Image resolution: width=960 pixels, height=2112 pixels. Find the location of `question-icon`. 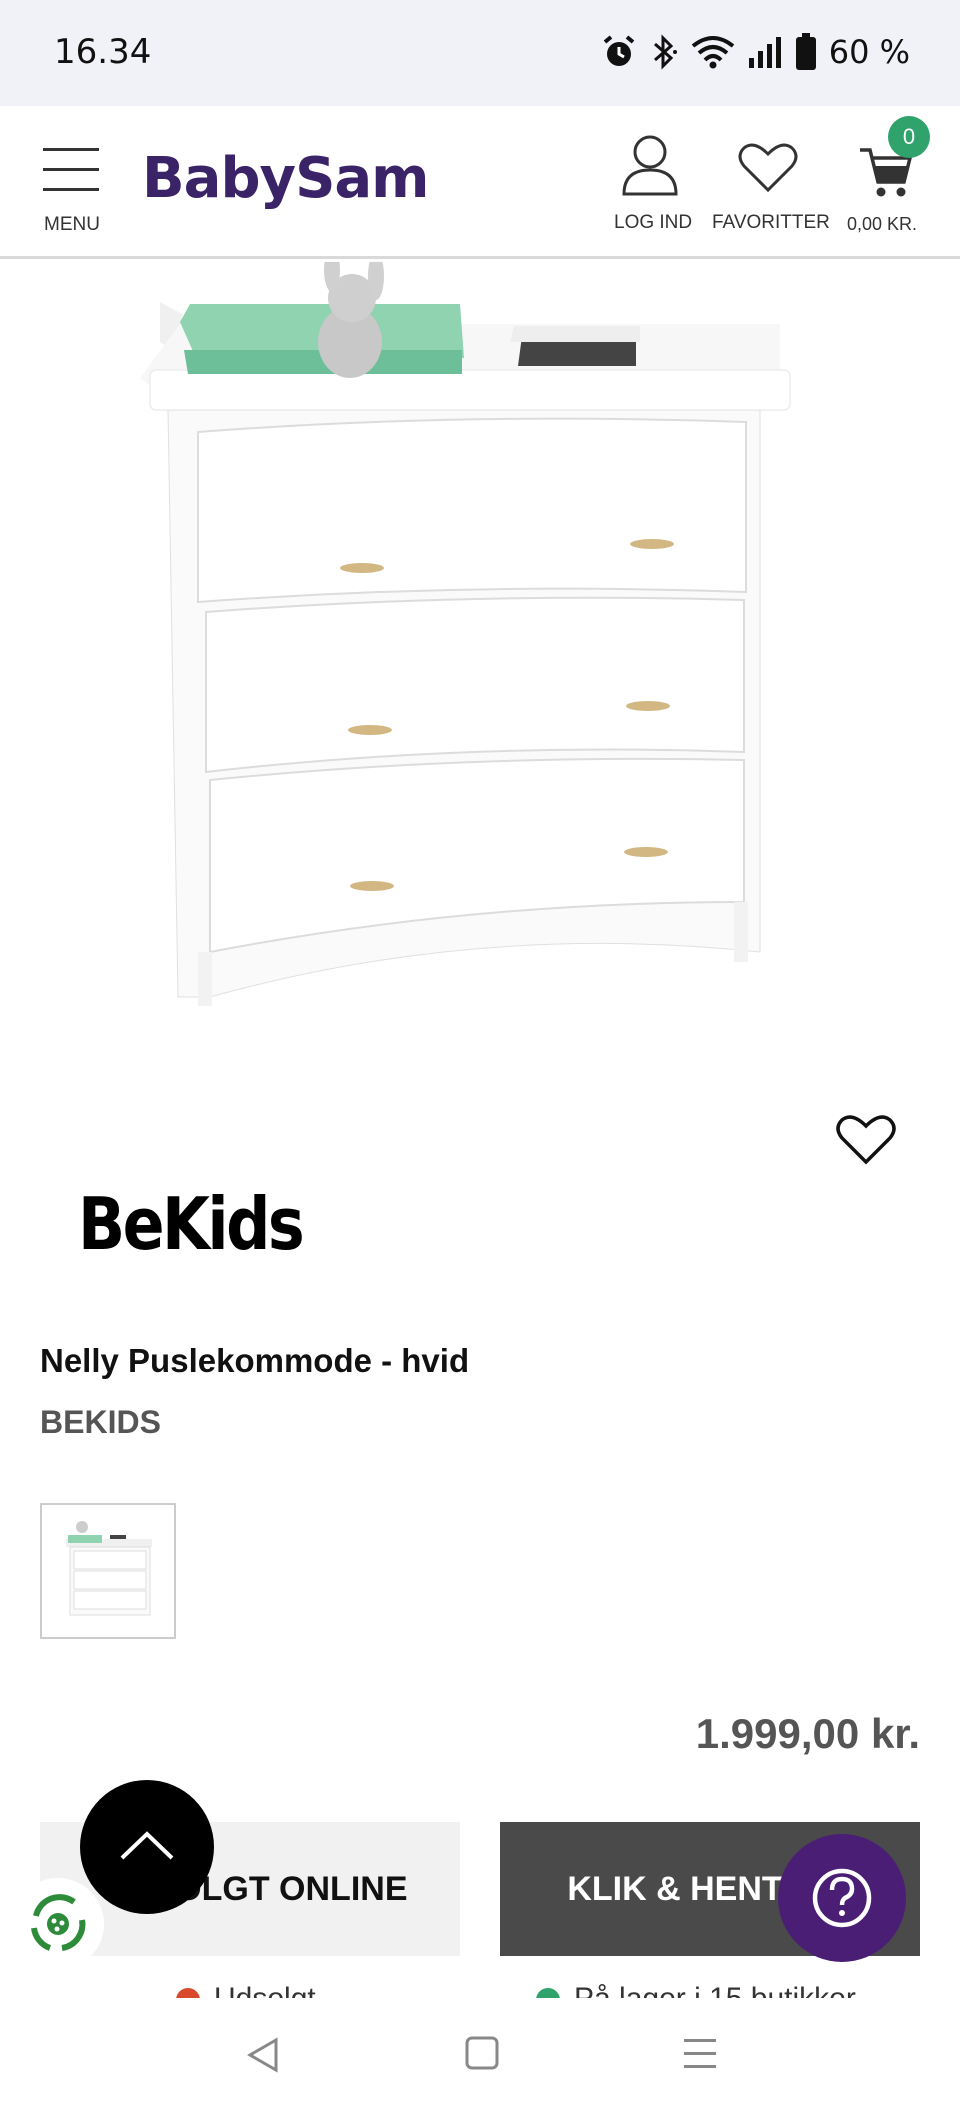

question-icon is located at coordinates (842, 1898).